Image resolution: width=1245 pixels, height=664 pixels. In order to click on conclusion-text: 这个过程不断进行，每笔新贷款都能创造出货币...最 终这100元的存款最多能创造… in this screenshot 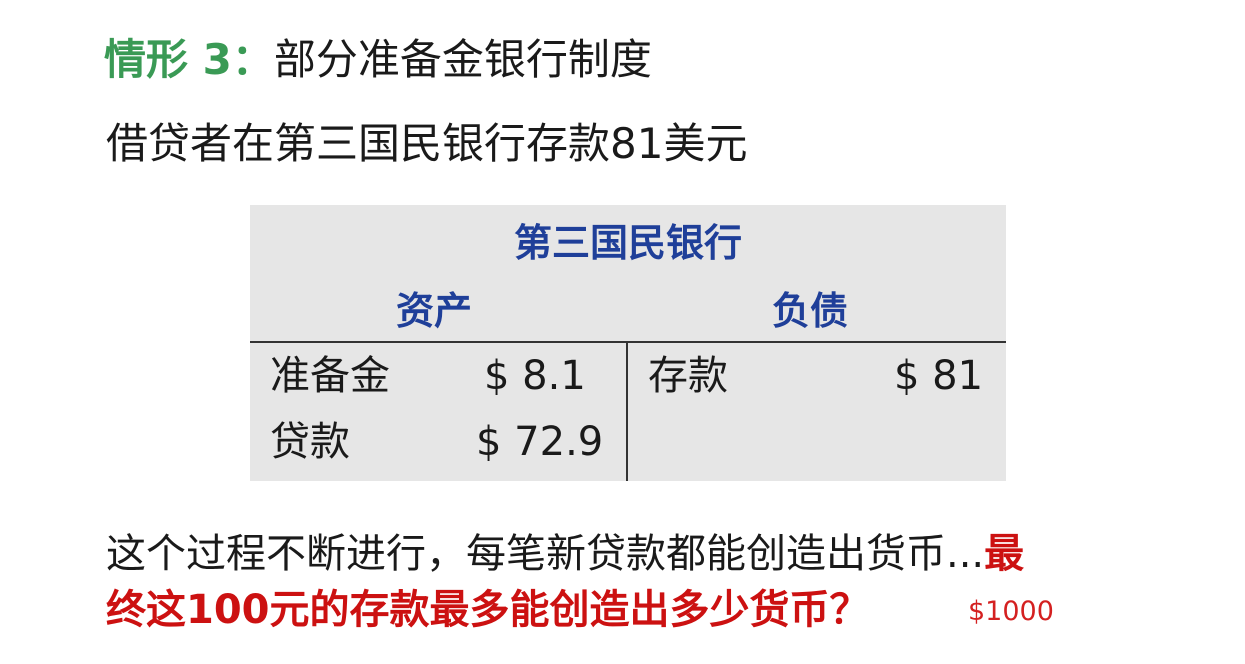, I will do `click(565, 582)`.